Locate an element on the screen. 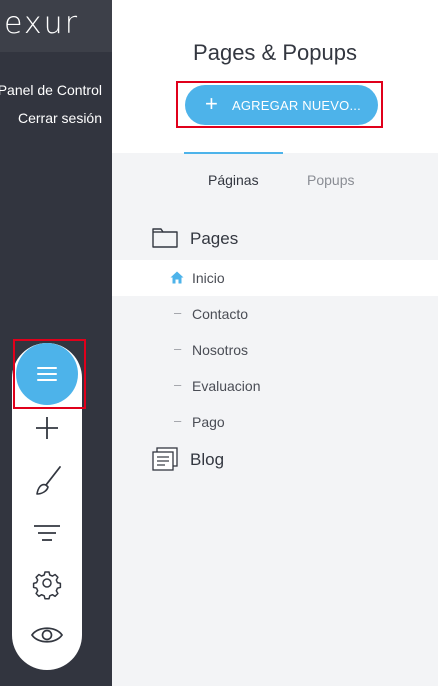 This screenshot has width=438, height=686. plus-icon is located at coordinates (47, 428).